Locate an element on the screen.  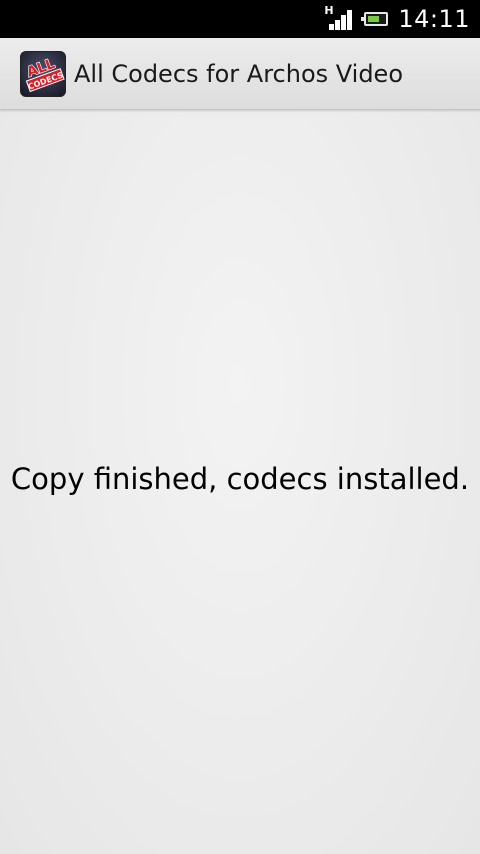
app-title: All Codecs for Archos Video is located at coordinates (239, 73).